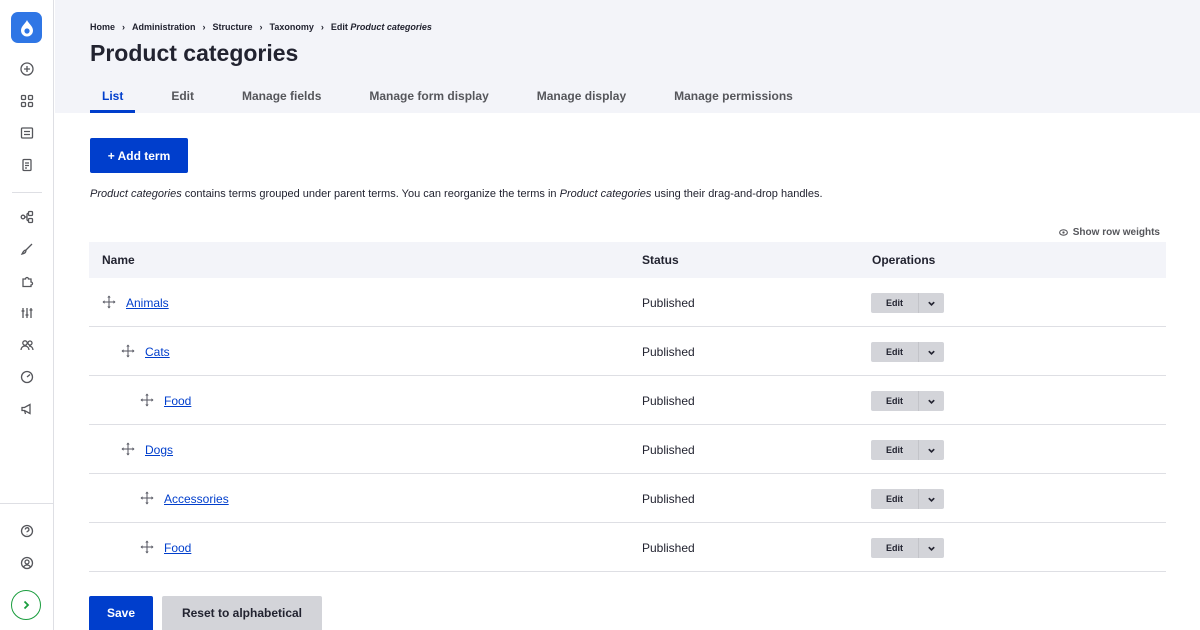 This screenshot has width=1200, height=630. What do you see at coordinates (102, 27) in the screenshot?
I see `breadcrumb-home: Home` at bounding box center [102, 27].